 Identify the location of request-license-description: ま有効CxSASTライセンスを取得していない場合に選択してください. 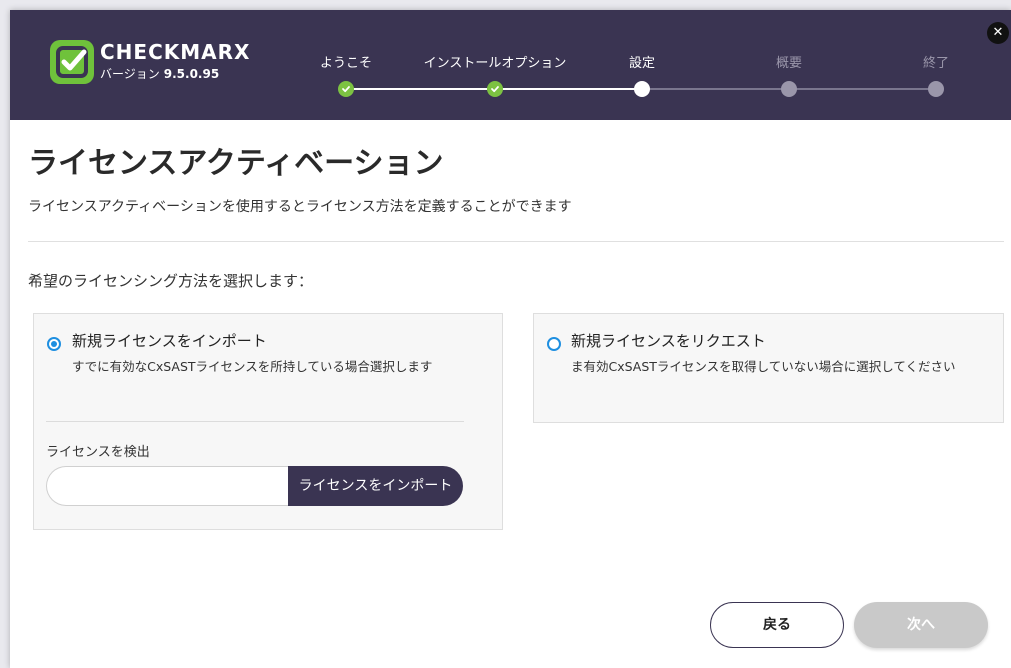
(763, 366).